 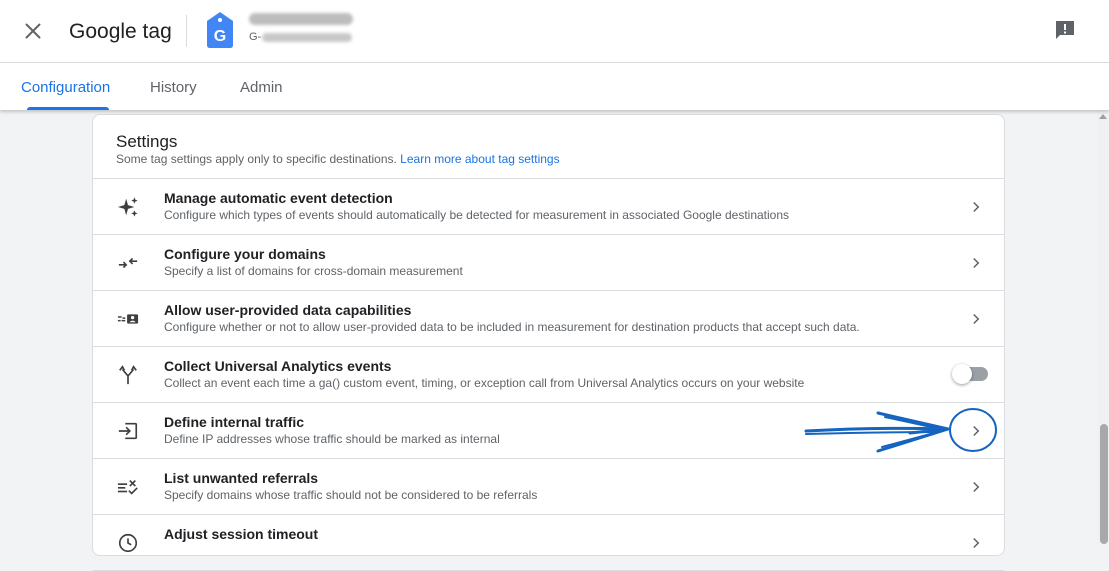 What do you see at coordinates (234, 422) in the screenshot?
I see `setting-title: Define internal traffic` at bounding box center [234, 422].